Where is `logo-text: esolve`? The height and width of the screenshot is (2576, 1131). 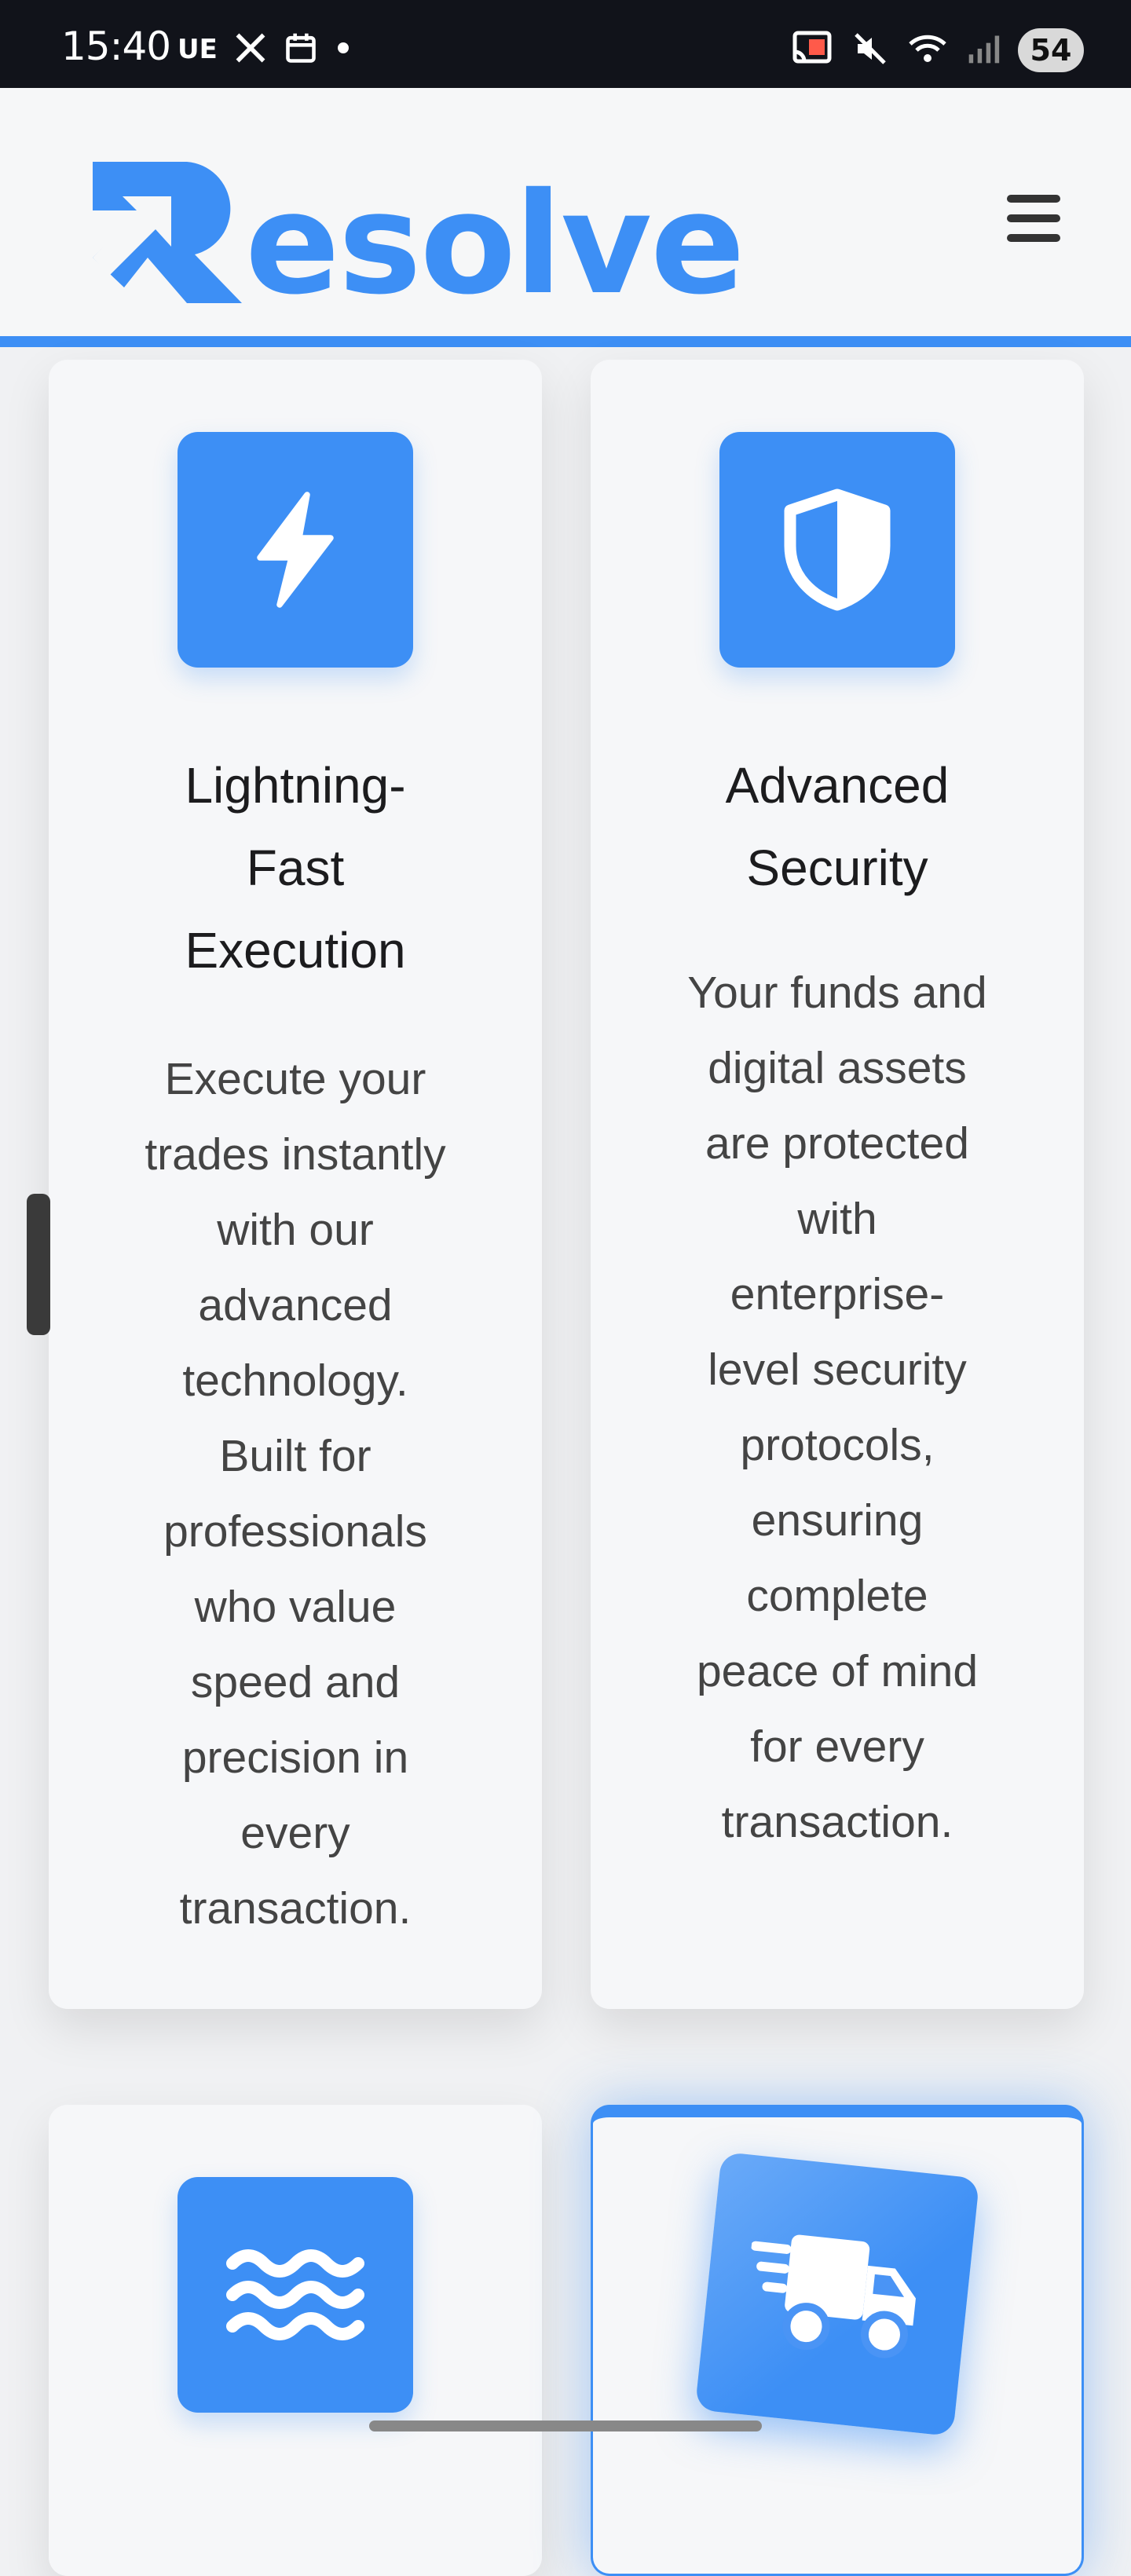
logo-text: esolve is located at coordinates (495, 244).